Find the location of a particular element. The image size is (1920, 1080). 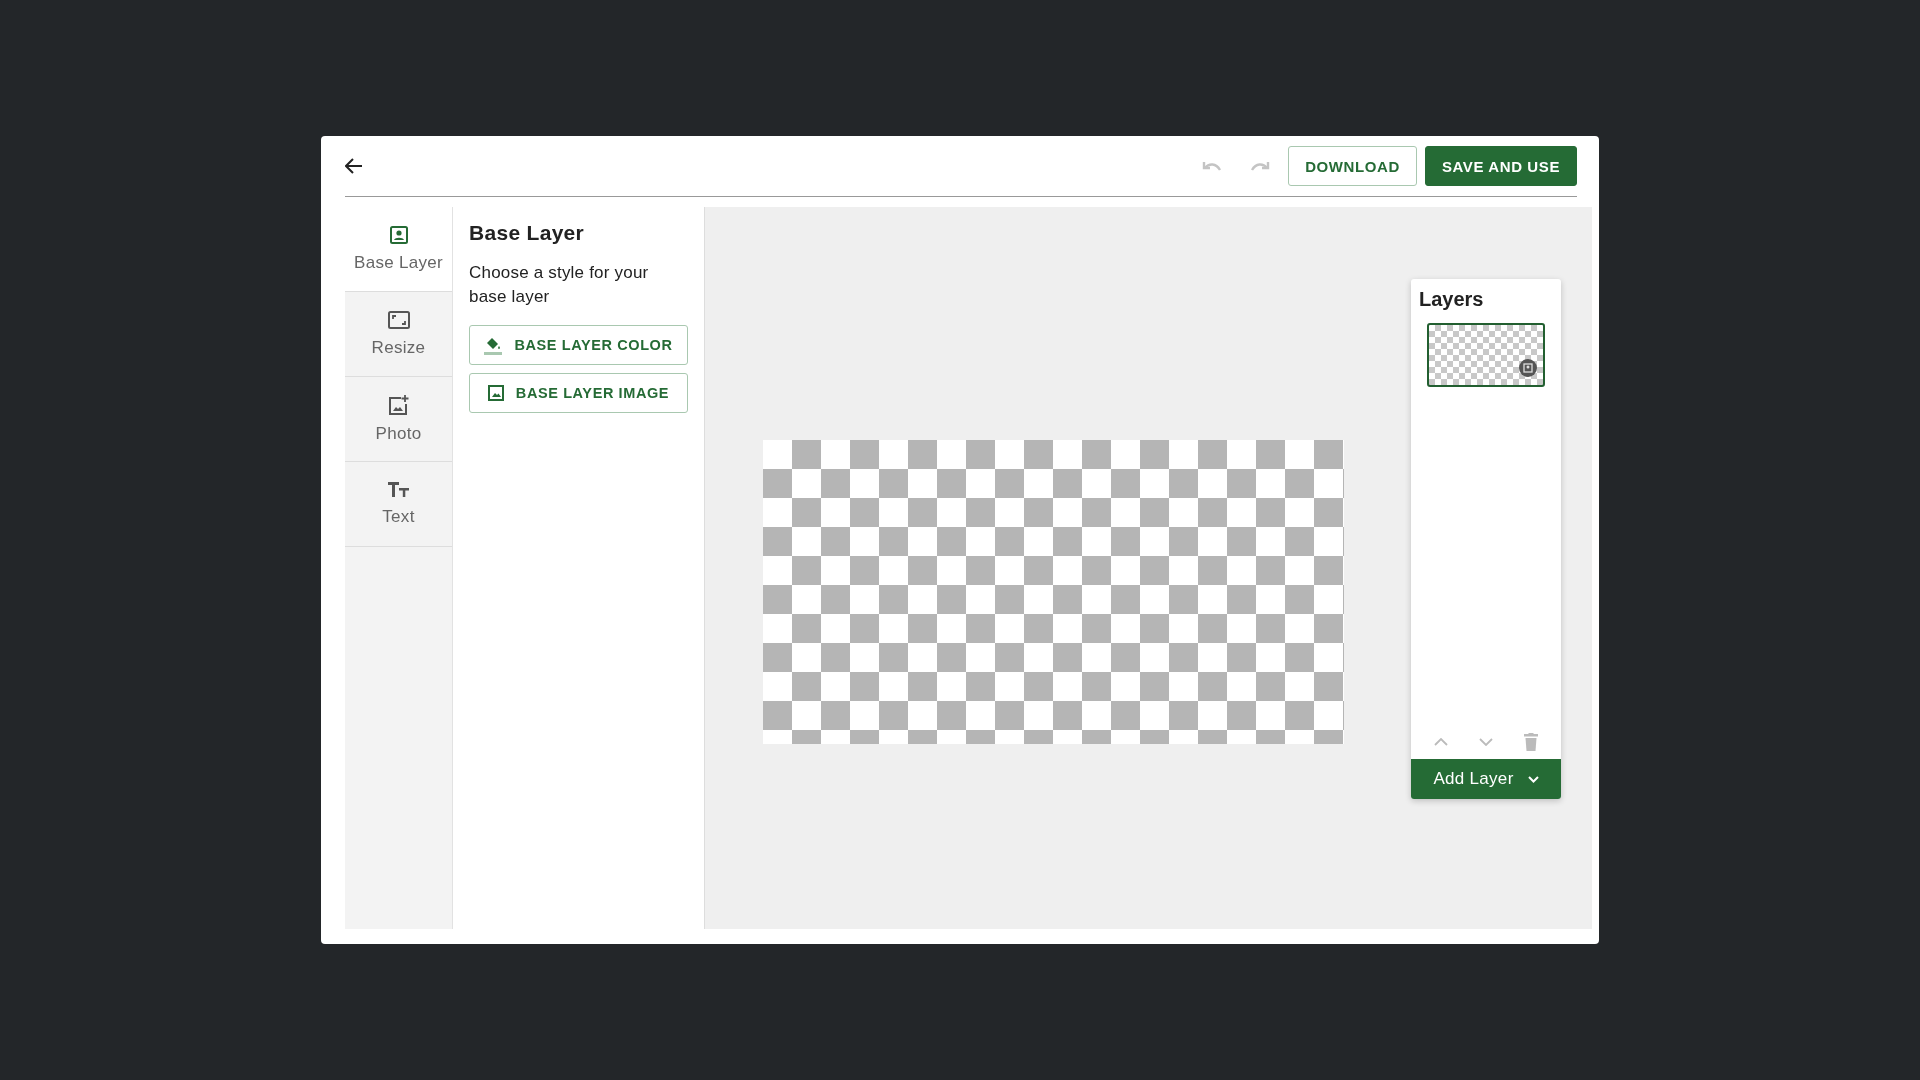

chevron-up-icon is located at coordinates (1441, 742).